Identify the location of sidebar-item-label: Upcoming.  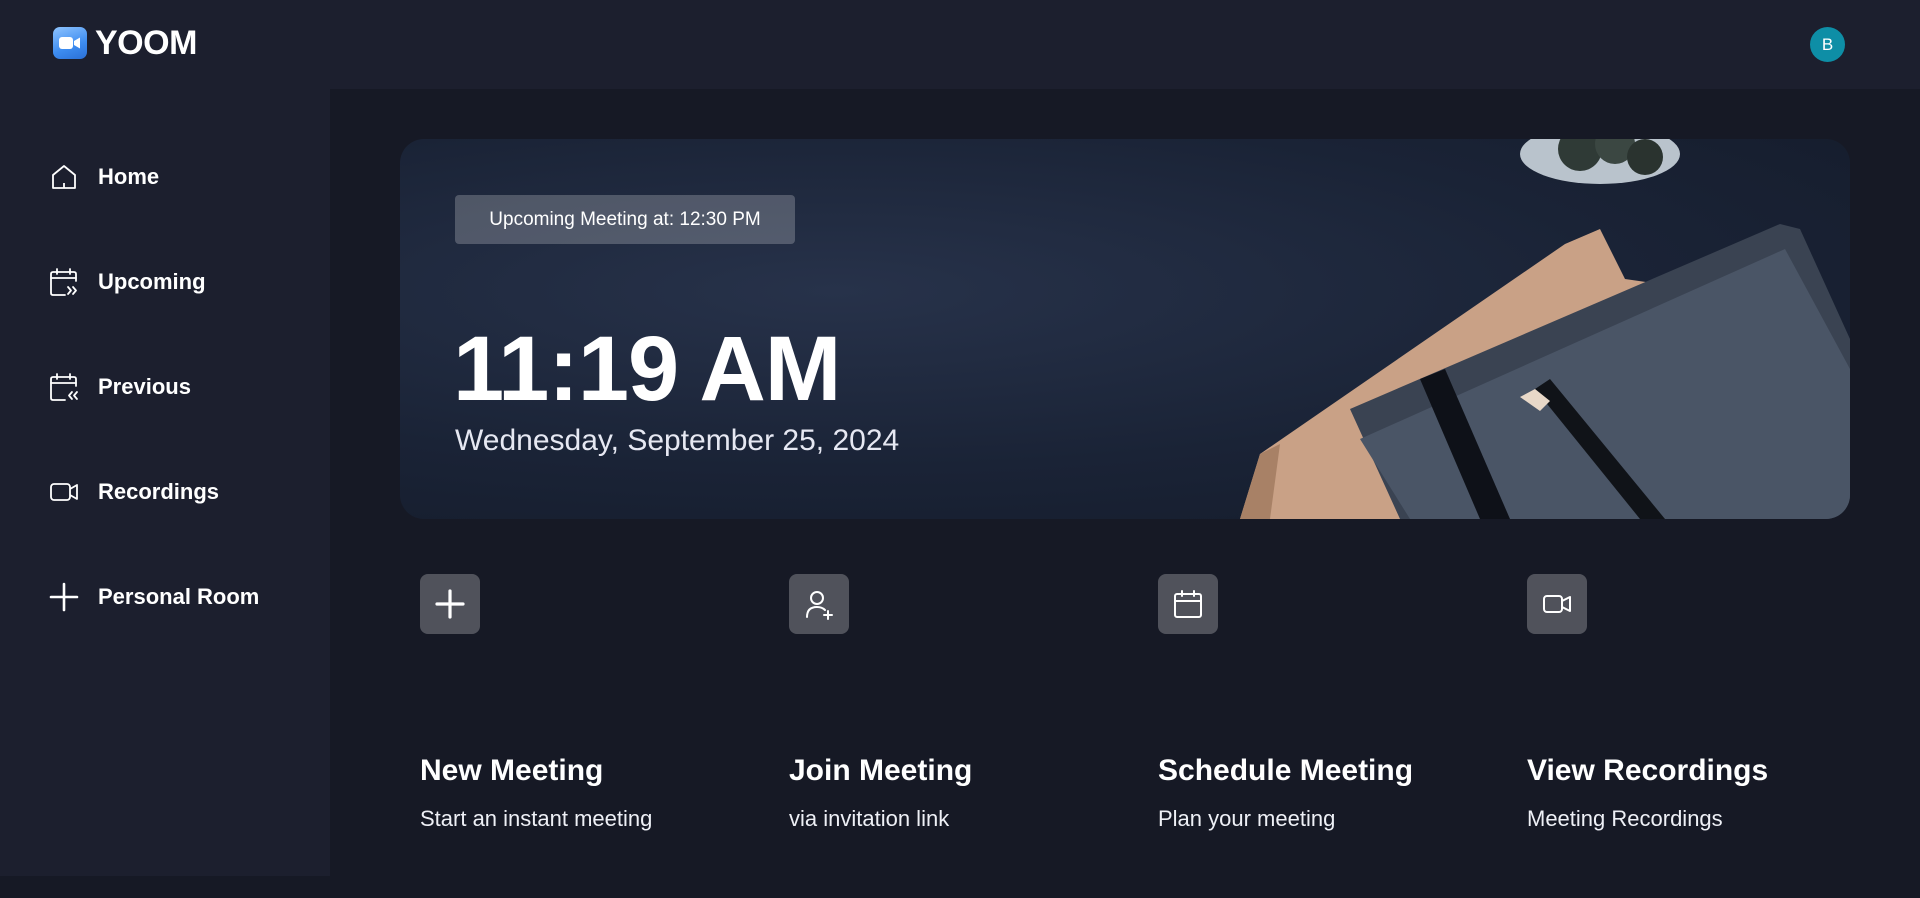
(152, 281).